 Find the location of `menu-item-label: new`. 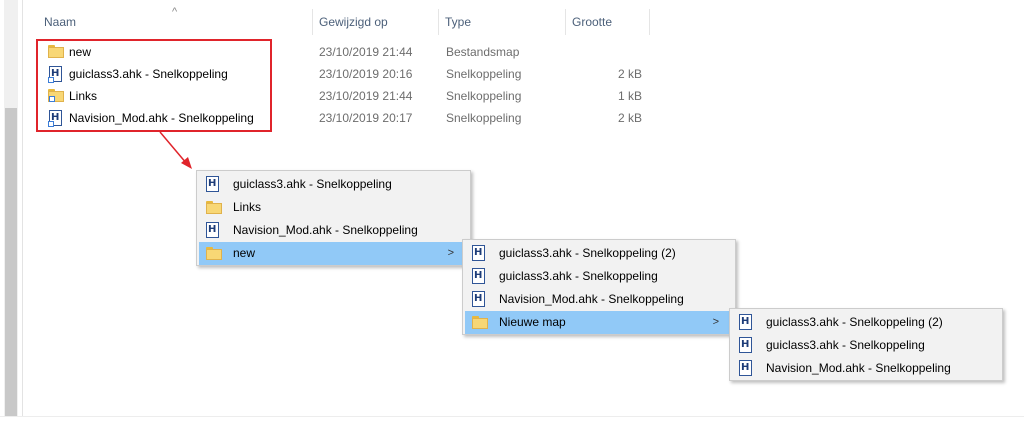

menu-item-label: new is located at coordinates (244, 253).